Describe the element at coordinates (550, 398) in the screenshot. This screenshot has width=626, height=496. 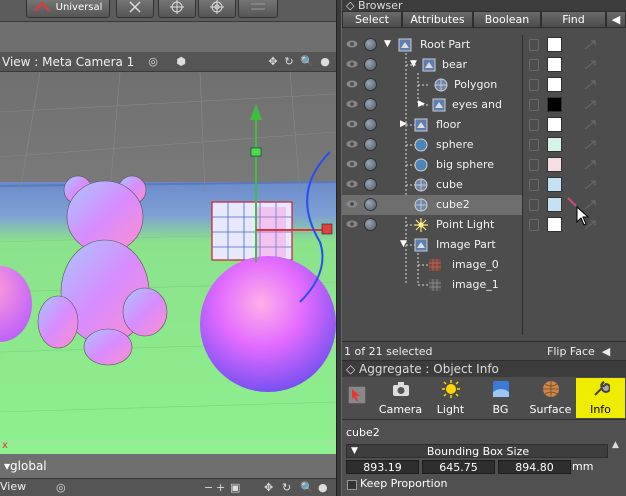
I see `tab-surface: Surface` at that location.